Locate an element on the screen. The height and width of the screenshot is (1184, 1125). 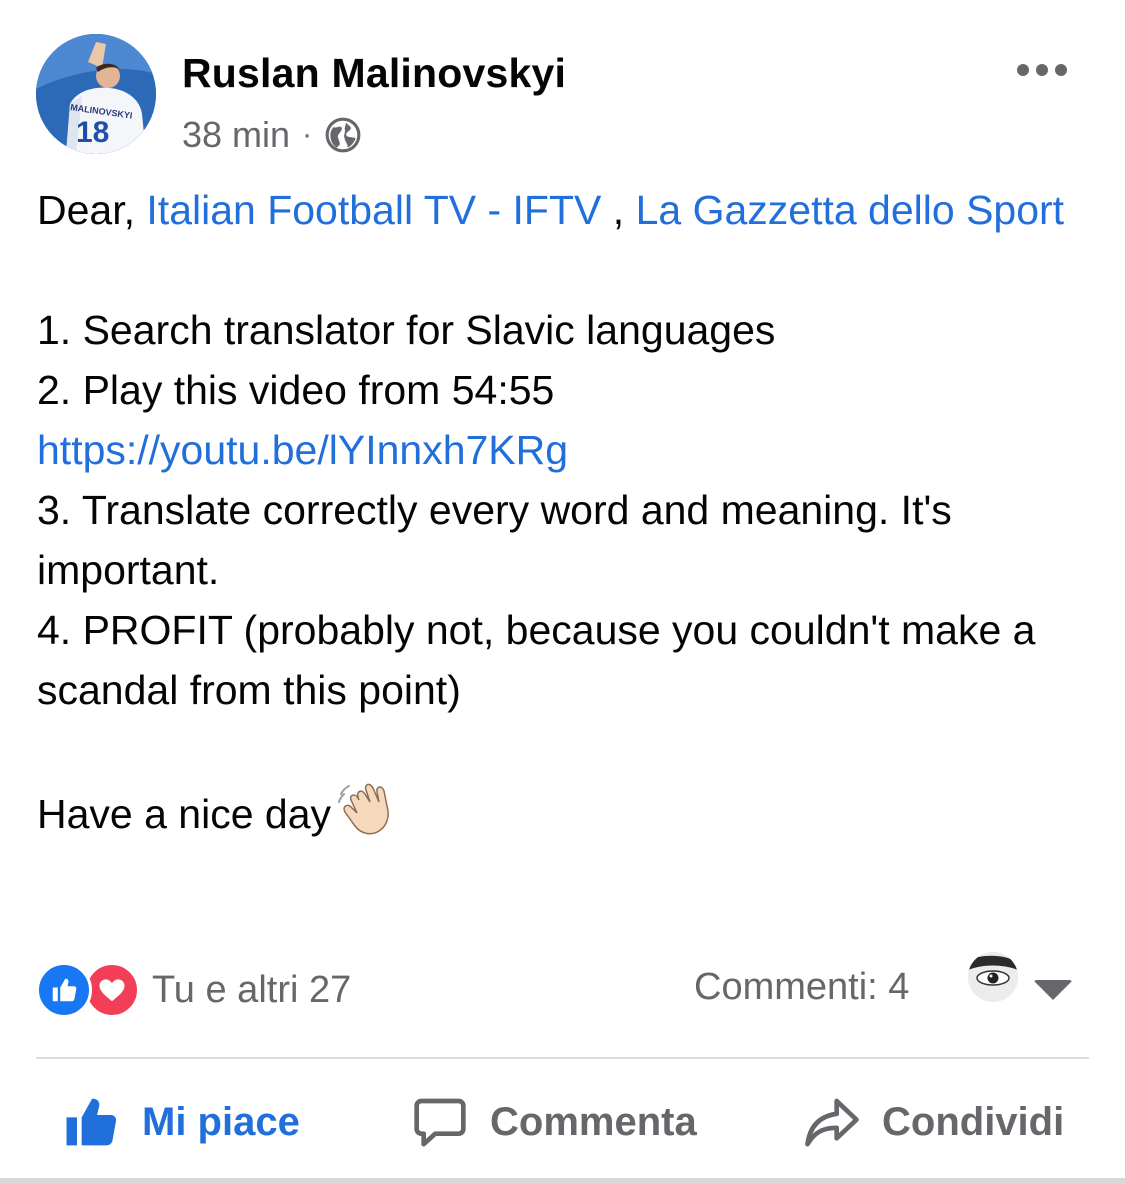
comment-button: Commenta is located at coordinates (554, 1122).